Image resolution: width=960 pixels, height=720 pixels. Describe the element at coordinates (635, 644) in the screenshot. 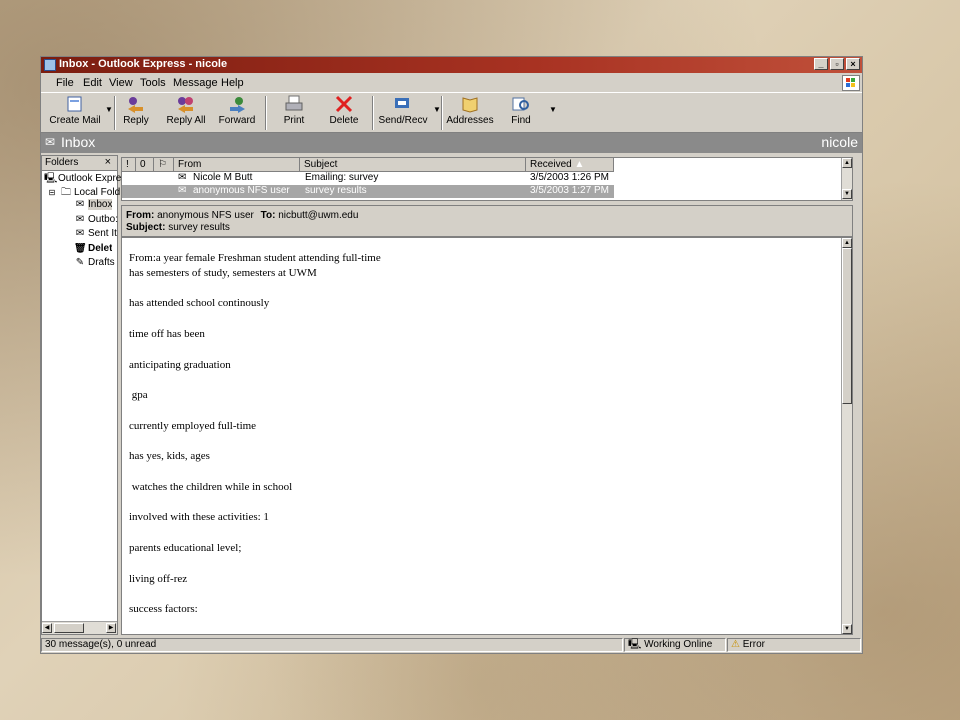

I see `computer-icon: 🖳` at that location.